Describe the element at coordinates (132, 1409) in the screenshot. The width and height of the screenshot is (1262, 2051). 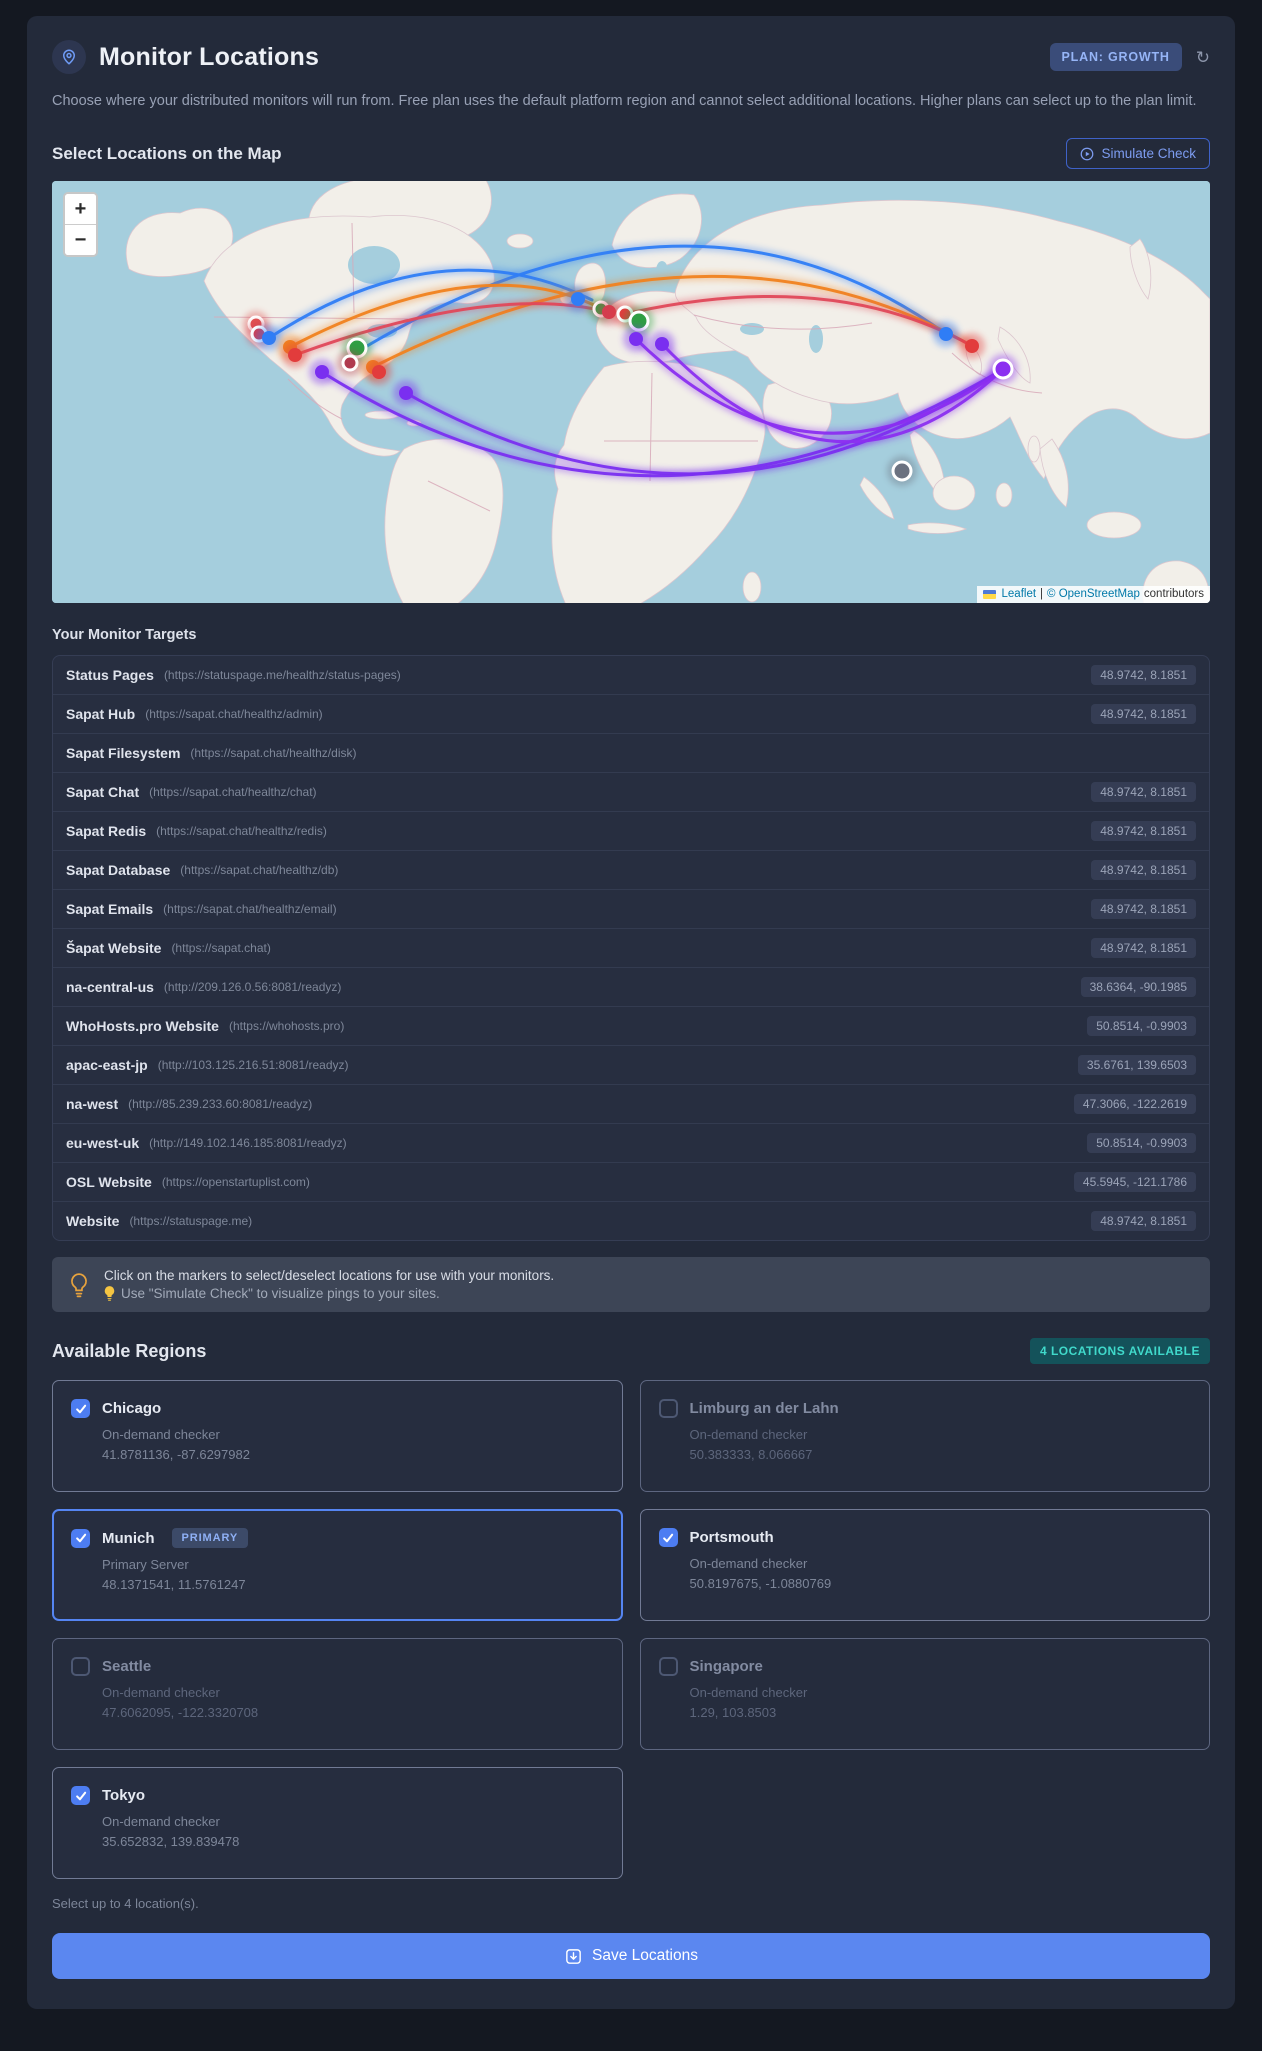
I see `region-name: Chicago` at that location.